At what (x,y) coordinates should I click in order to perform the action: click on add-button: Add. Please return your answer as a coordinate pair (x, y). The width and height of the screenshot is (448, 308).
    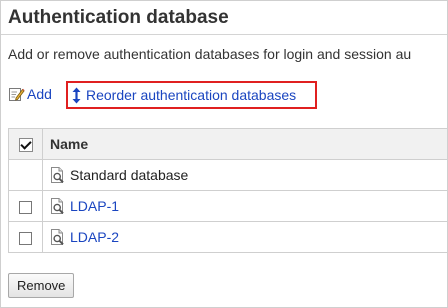
    Looking at the image, I should click on (30, 94).